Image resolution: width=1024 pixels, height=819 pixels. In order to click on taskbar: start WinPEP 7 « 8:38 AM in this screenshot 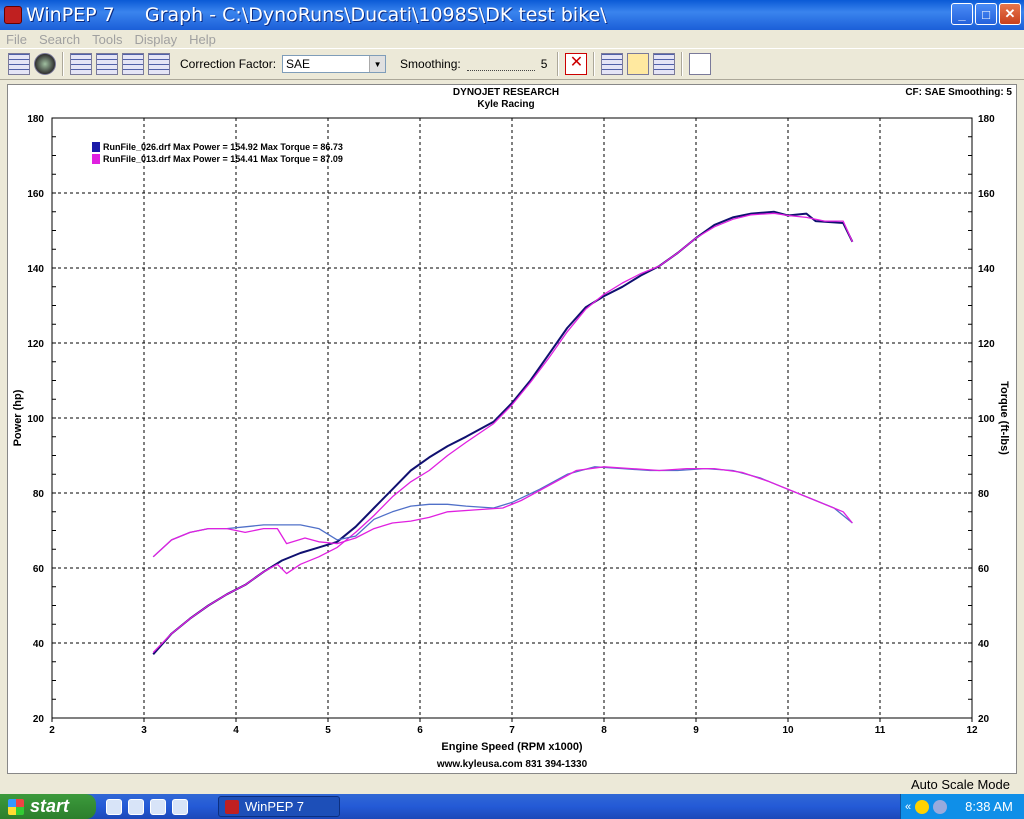, I will do `click(512, 806)`.